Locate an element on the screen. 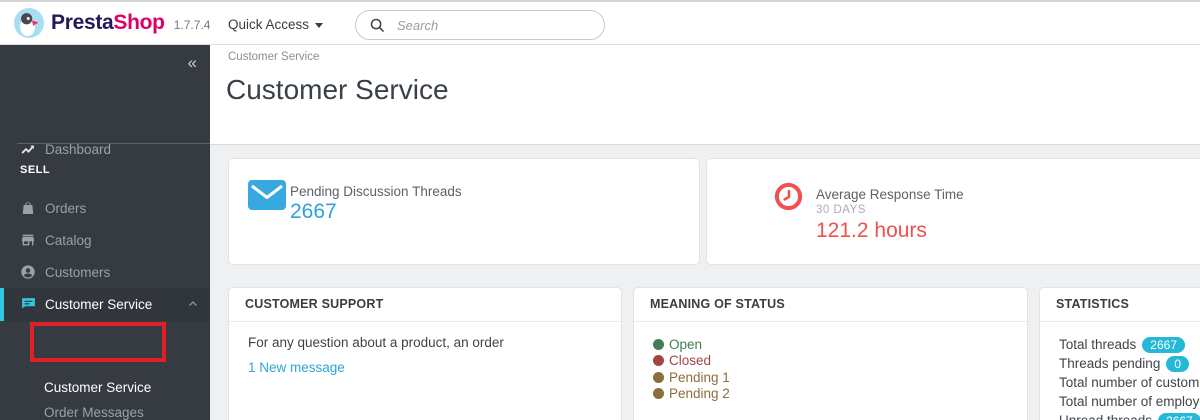 This screenshot has width=1200, height=420. new-message-link: 1 New message is located at coordinates (296, 367).